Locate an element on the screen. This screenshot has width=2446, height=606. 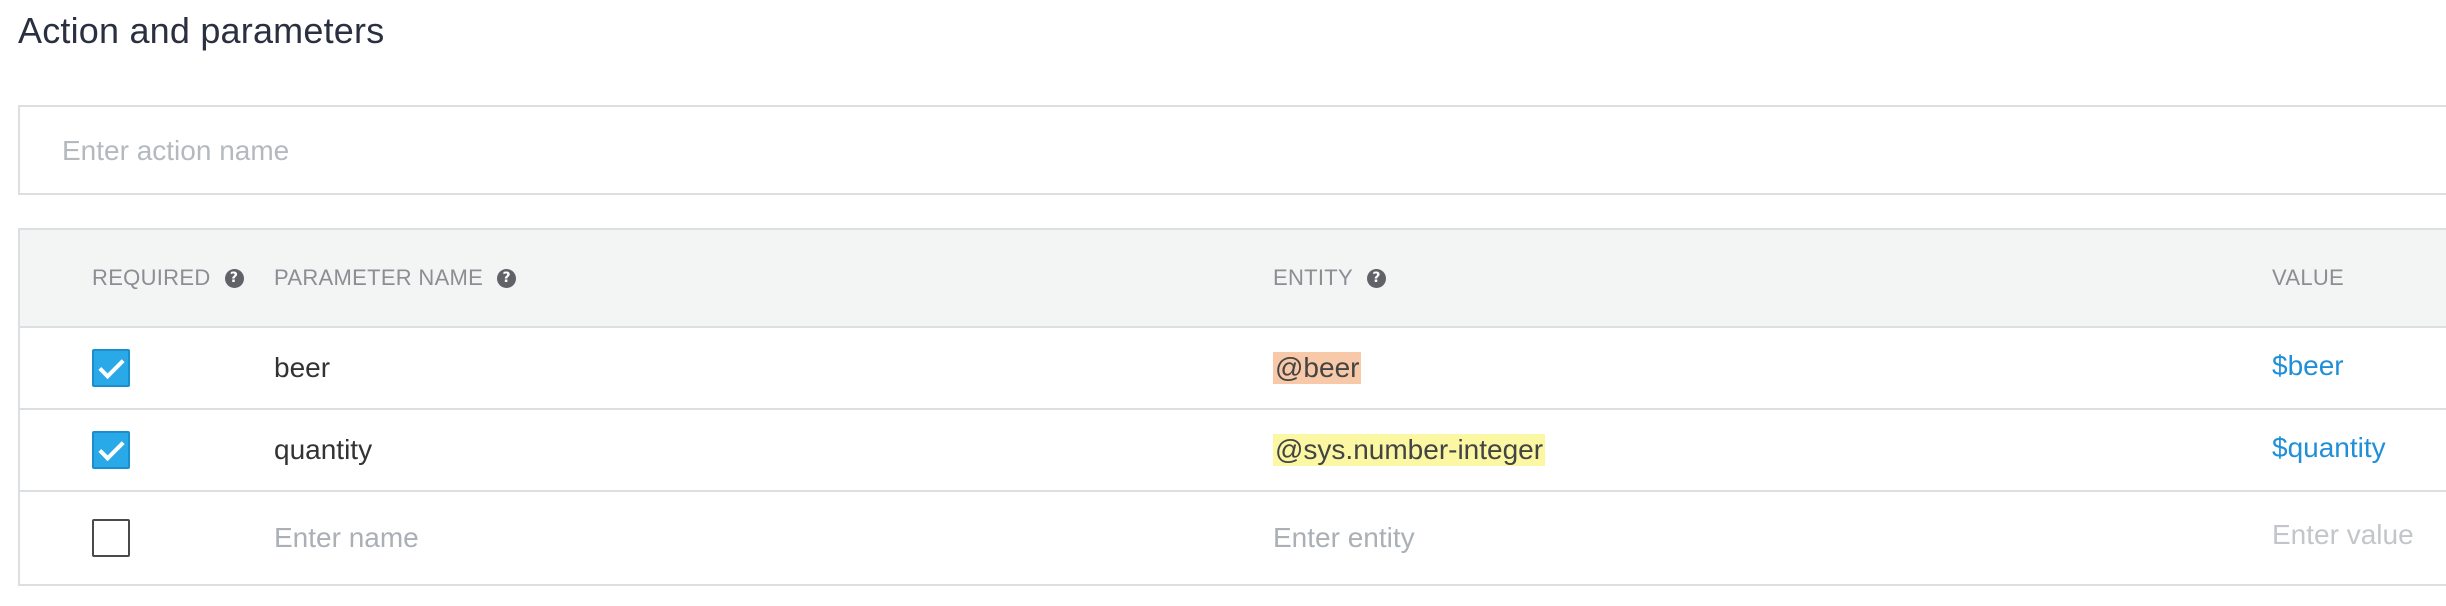
param-name: beer is located at coordinates (302, 368).